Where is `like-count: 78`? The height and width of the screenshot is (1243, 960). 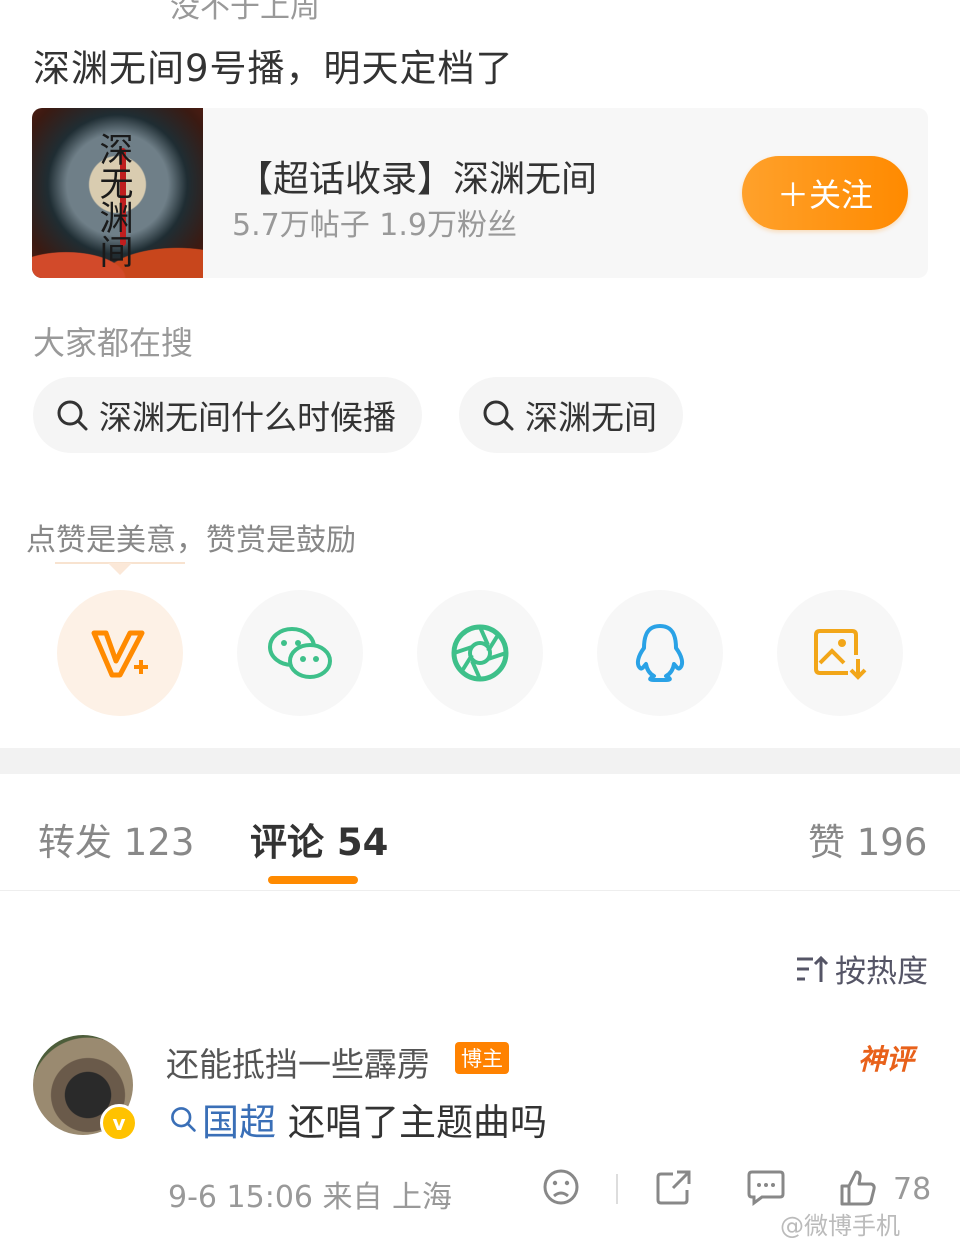
like-count: 78 is located at coordinates (912, 1189).